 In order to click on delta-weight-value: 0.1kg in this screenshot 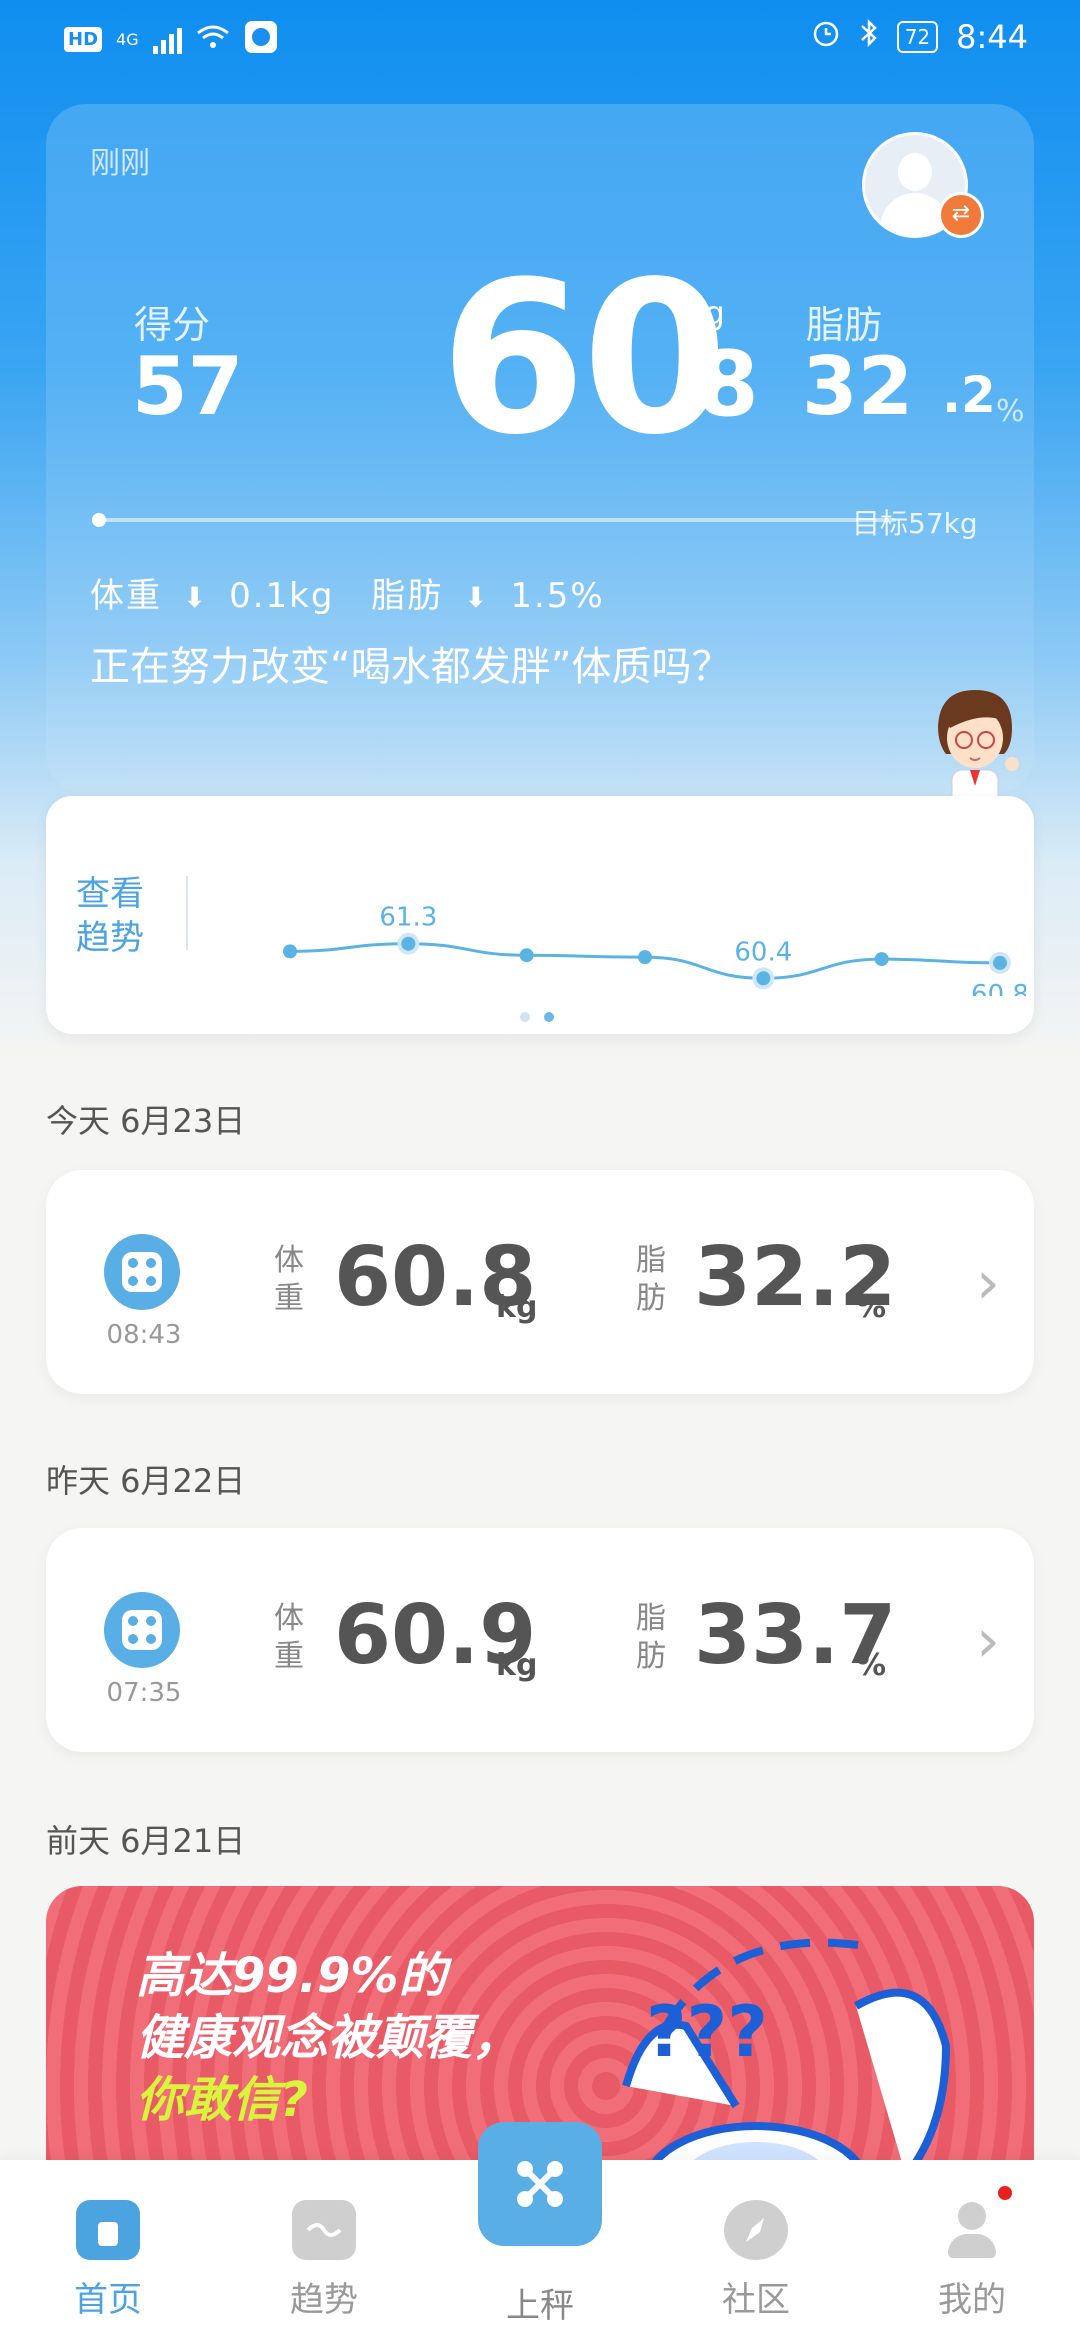, I will do `click(282, 596)`.